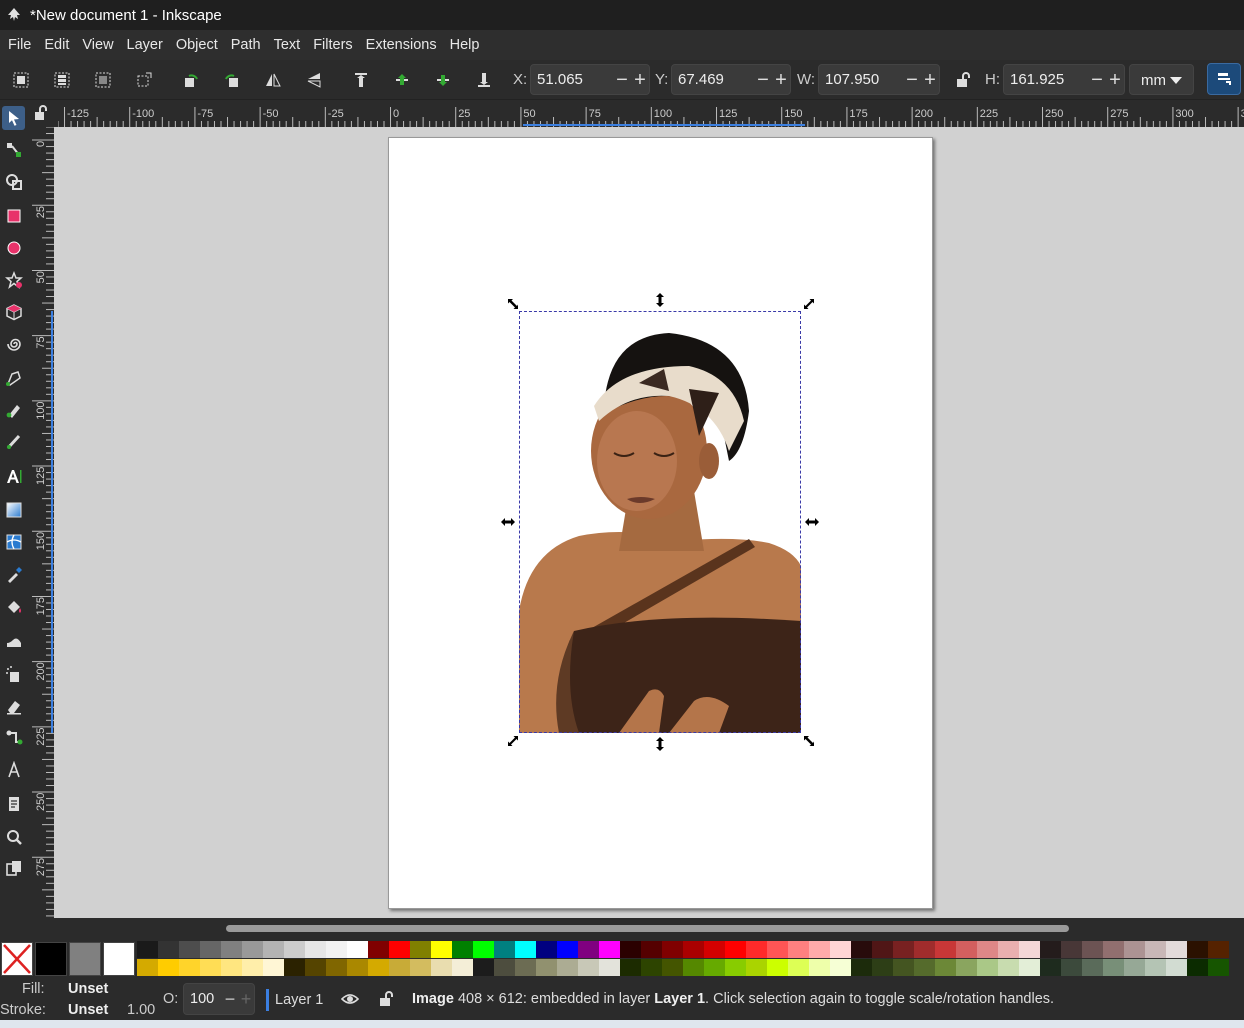  I want to click on ellipse-tool, so click(13, 248).